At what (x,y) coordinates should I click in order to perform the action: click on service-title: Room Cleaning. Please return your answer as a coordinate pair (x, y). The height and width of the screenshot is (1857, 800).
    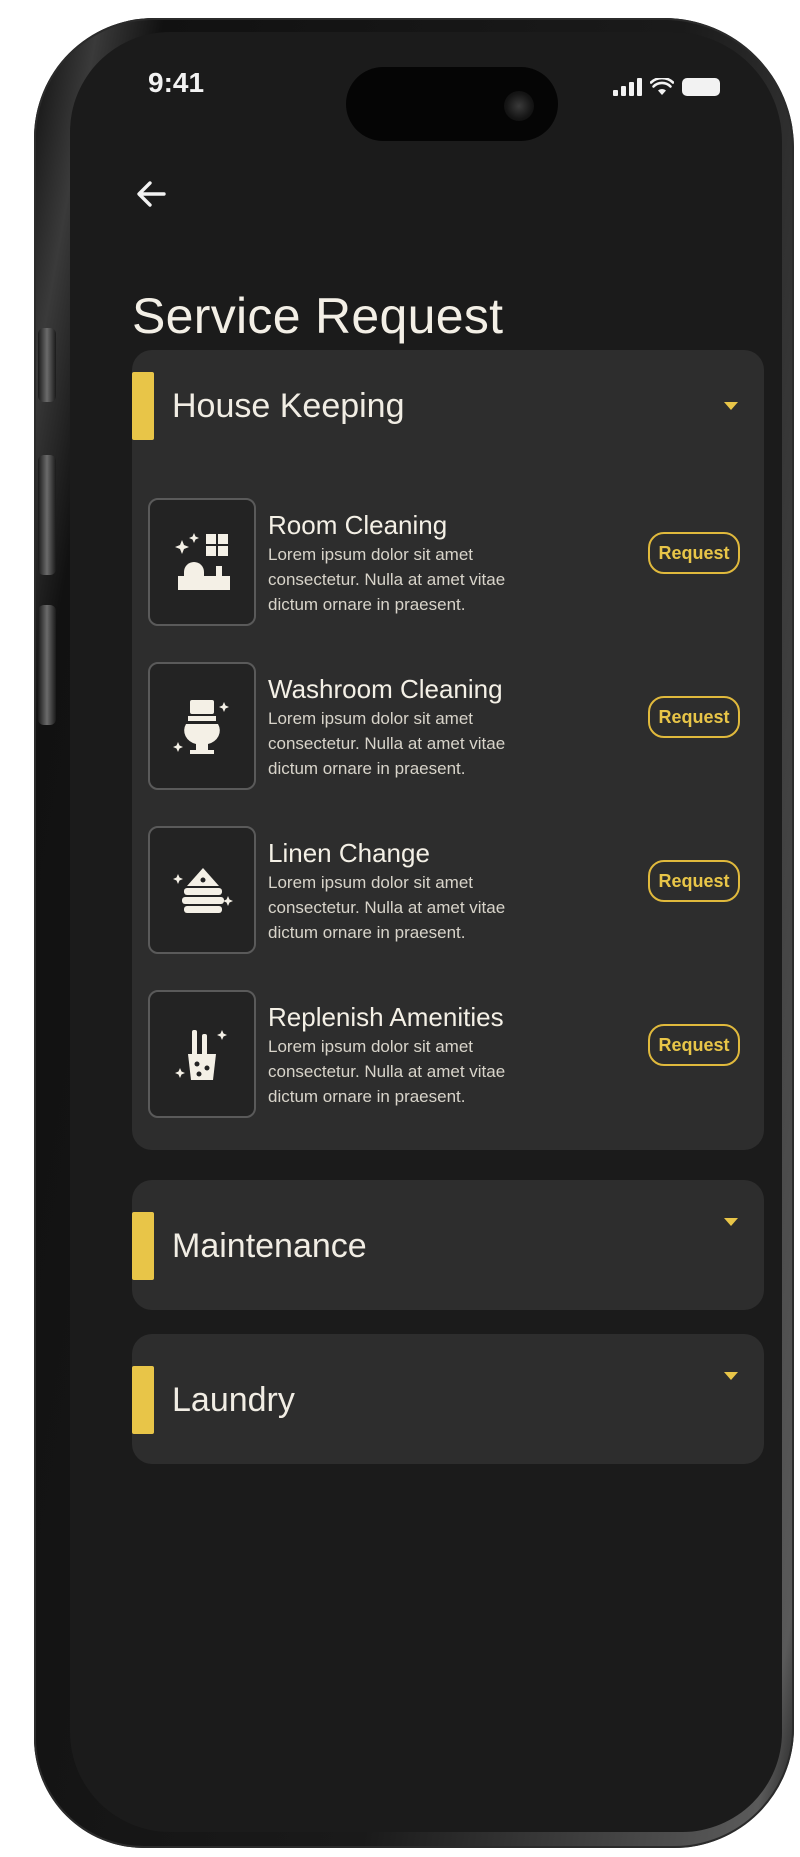
    Looking at the image, I should click on (358, 525).